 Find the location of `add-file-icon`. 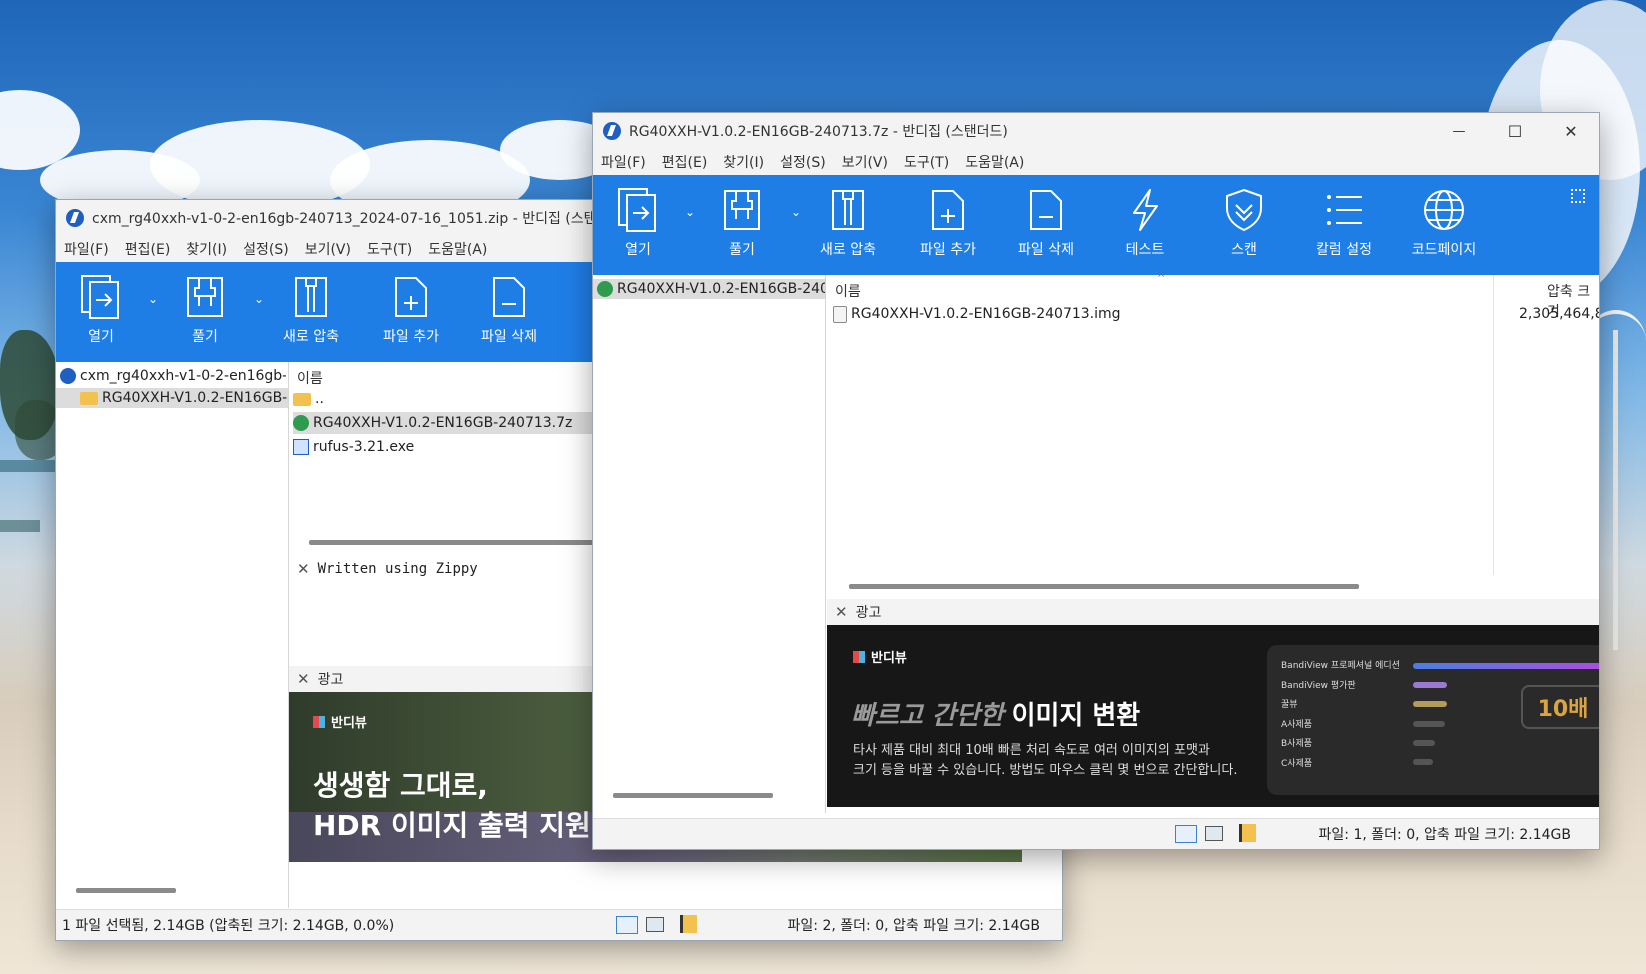

add-file-icon is located at coordinates (948, 210).